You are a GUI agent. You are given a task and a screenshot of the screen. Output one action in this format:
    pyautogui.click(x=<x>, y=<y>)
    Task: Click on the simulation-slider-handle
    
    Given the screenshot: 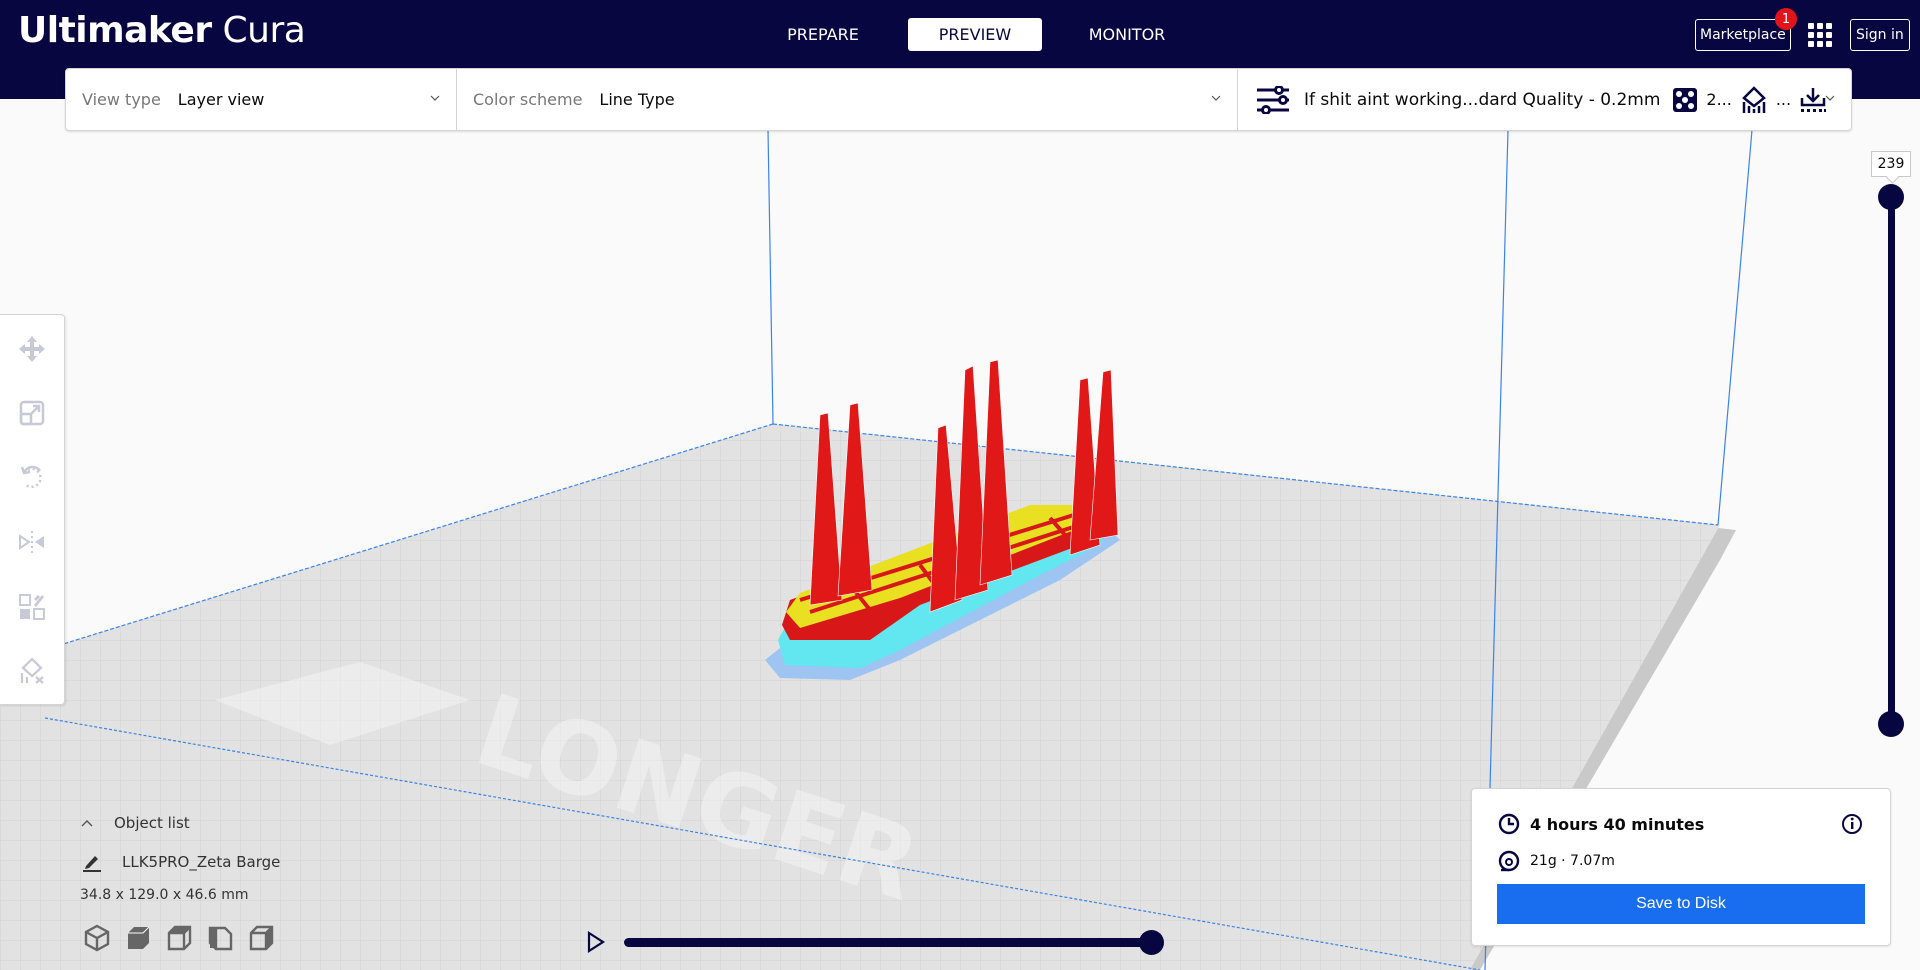 What is the action you would take?
    pyautogui.click(x=1151, y=942)
    